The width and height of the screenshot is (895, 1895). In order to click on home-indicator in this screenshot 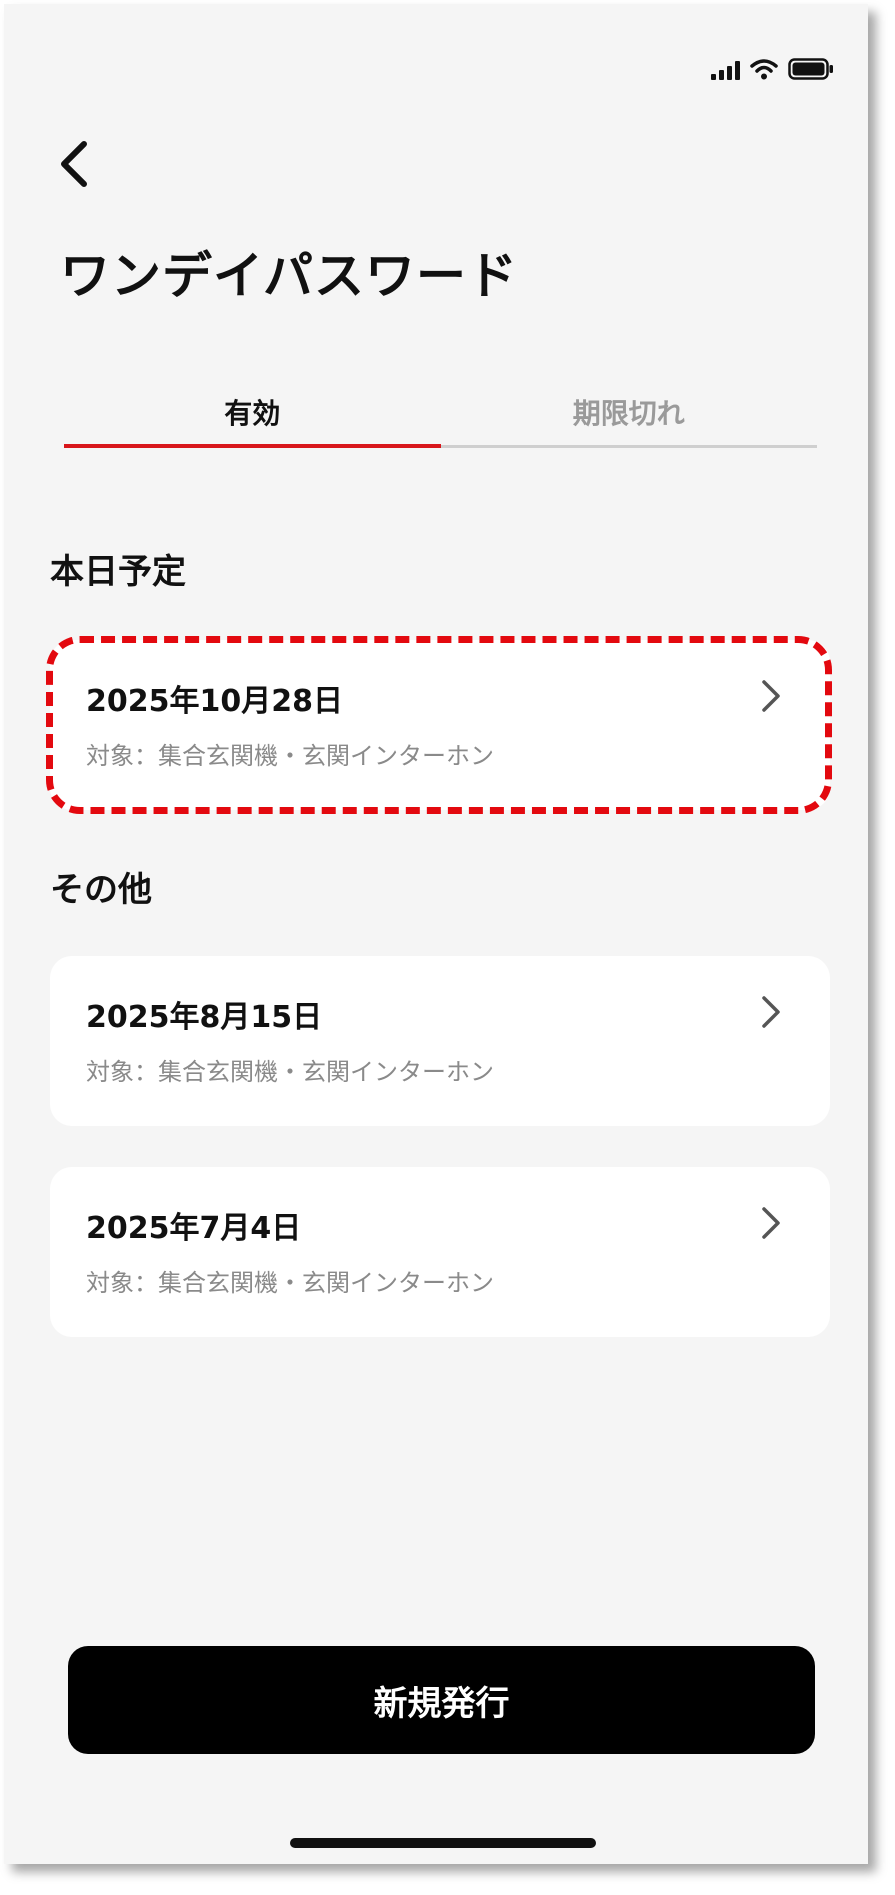, I will do `click(443, 1843)`.